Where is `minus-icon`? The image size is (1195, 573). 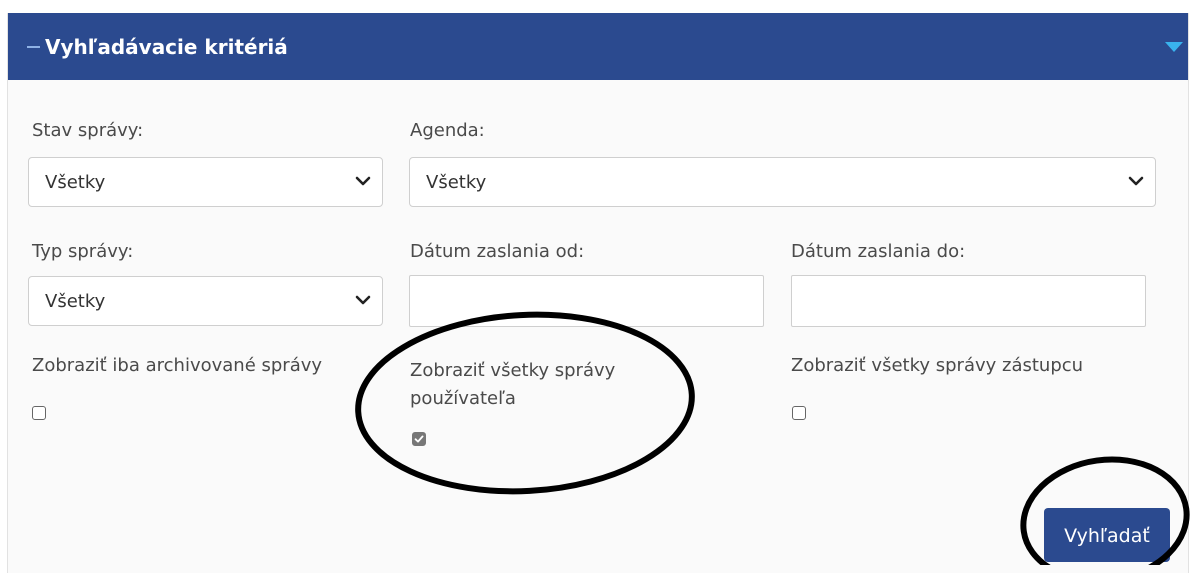 minus-icon is located at coordinates (33, 47).